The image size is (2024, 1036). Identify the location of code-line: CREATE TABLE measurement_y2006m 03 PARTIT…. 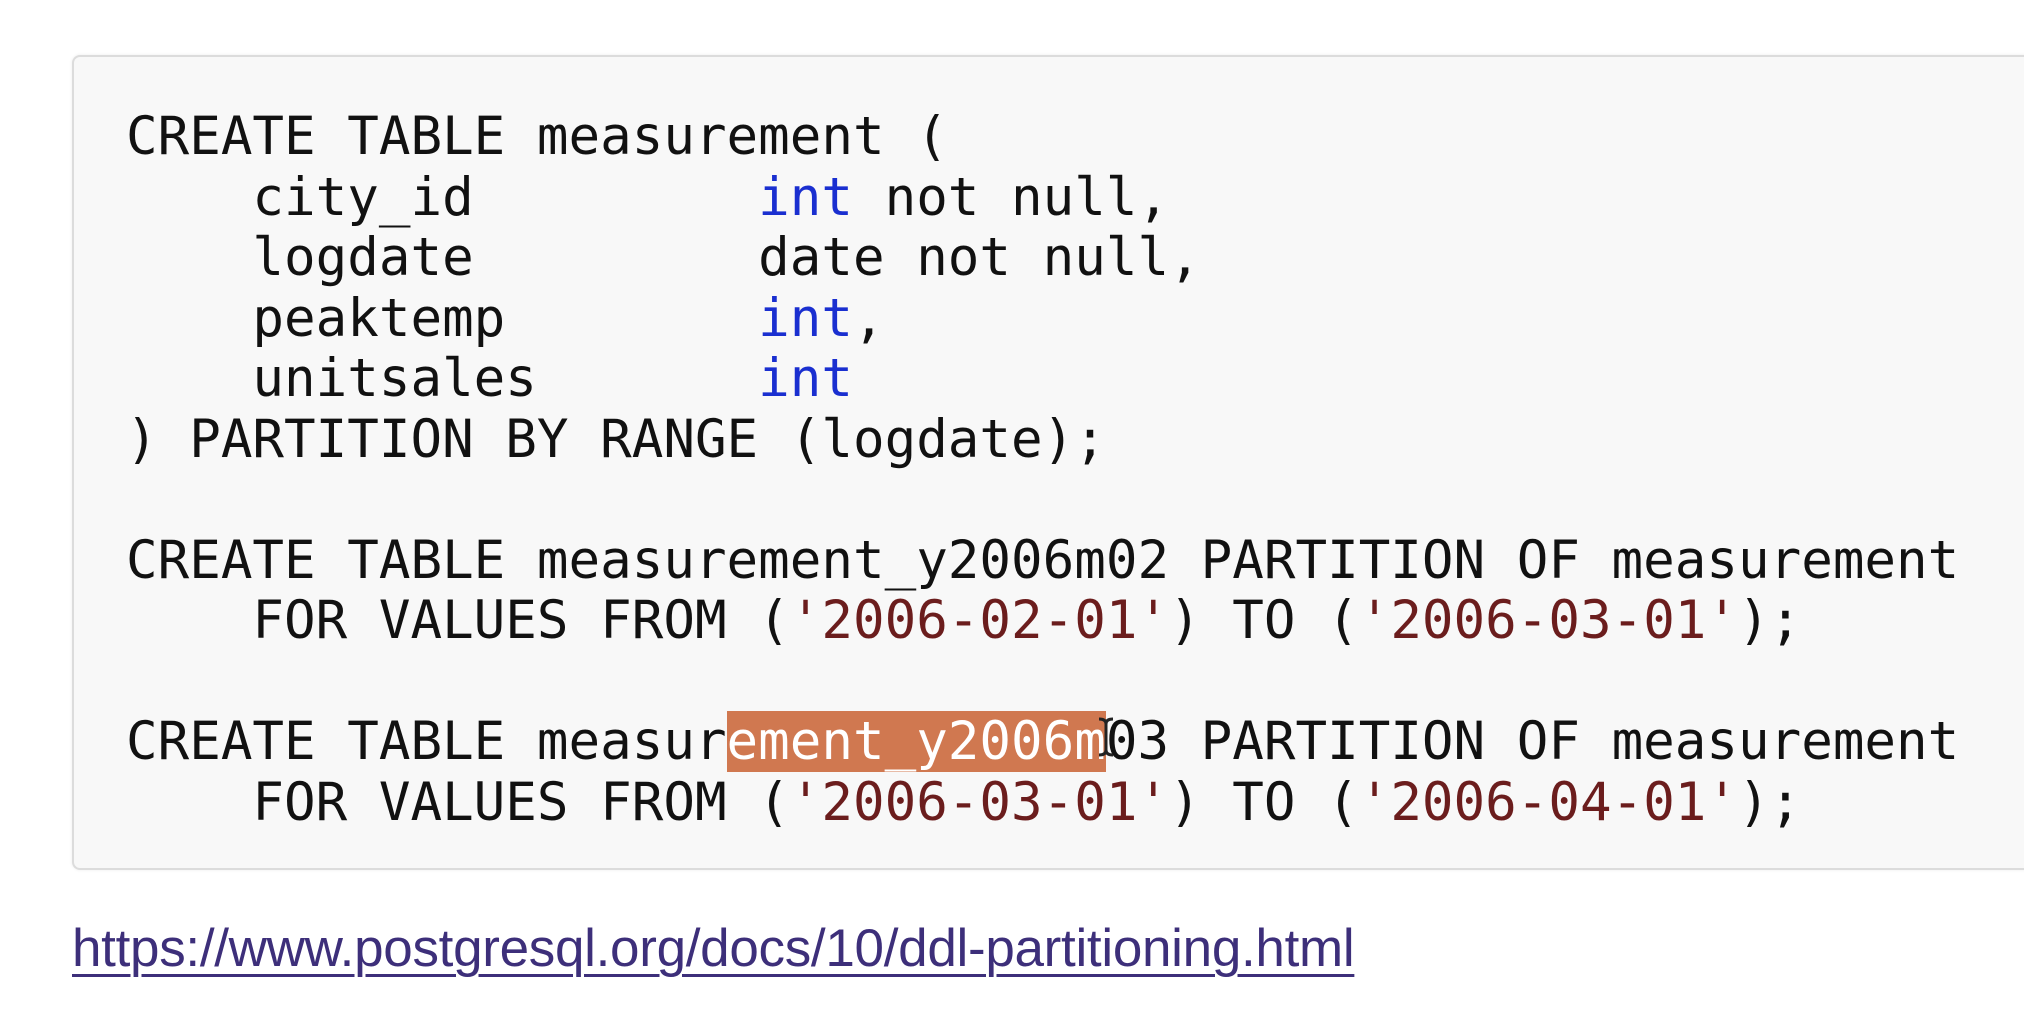
(1043, 742).